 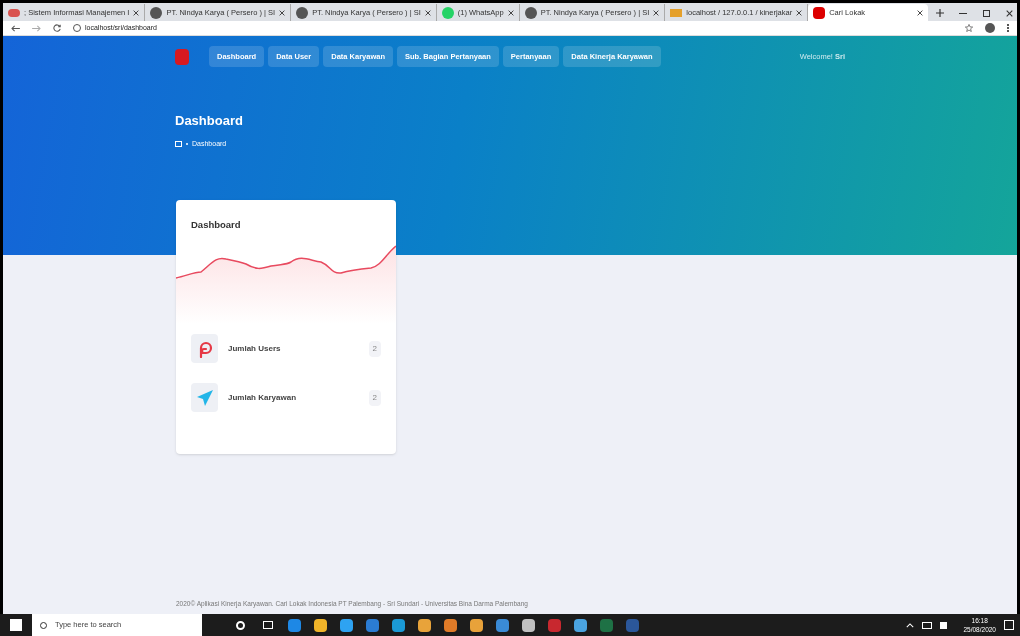 I want to click on reload-icon, so click(x=57, y=28).